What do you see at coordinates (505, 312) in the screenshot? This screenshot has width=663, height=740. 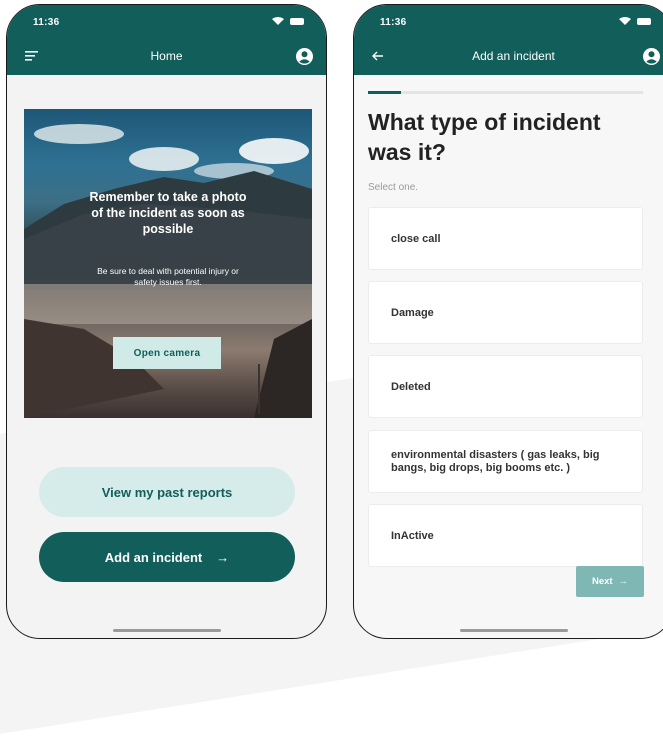 I see `option-damage: Damage` at bounding box center [505, 312].